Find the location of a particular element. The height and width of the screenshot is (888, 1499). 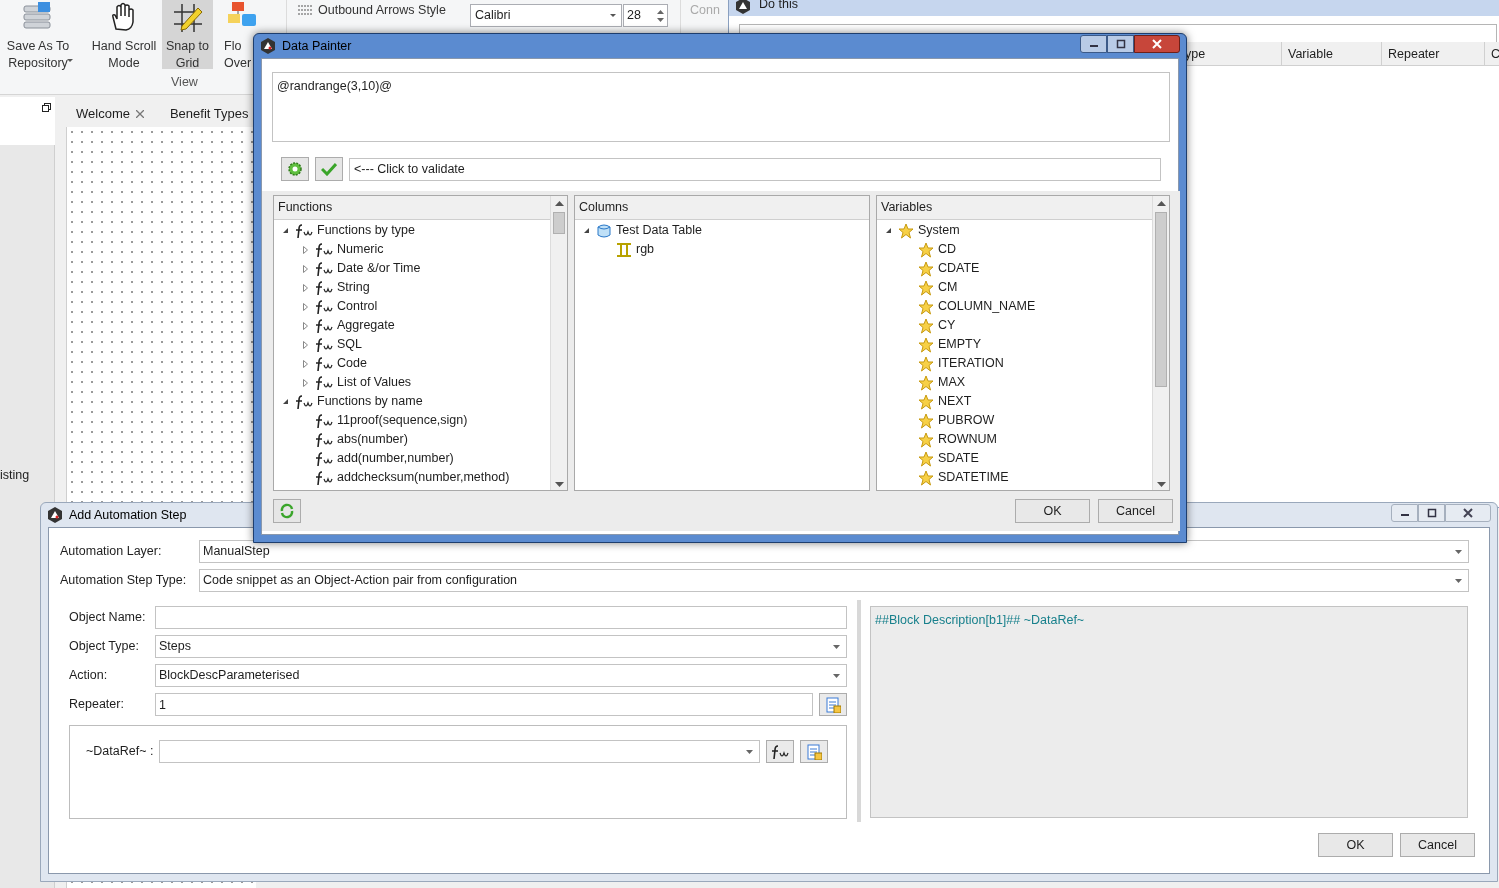

tree-item: EMPTY is located at coordinates (960, 344).